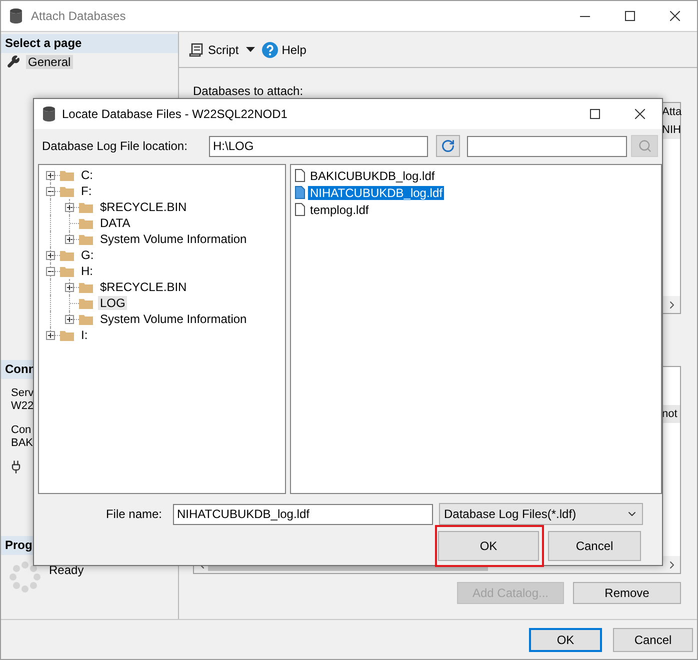 The height and width of the screenshot is (660, 698). I want to click on file-item: BAKICUBUKDB_log.ldf, so click(477, 175).